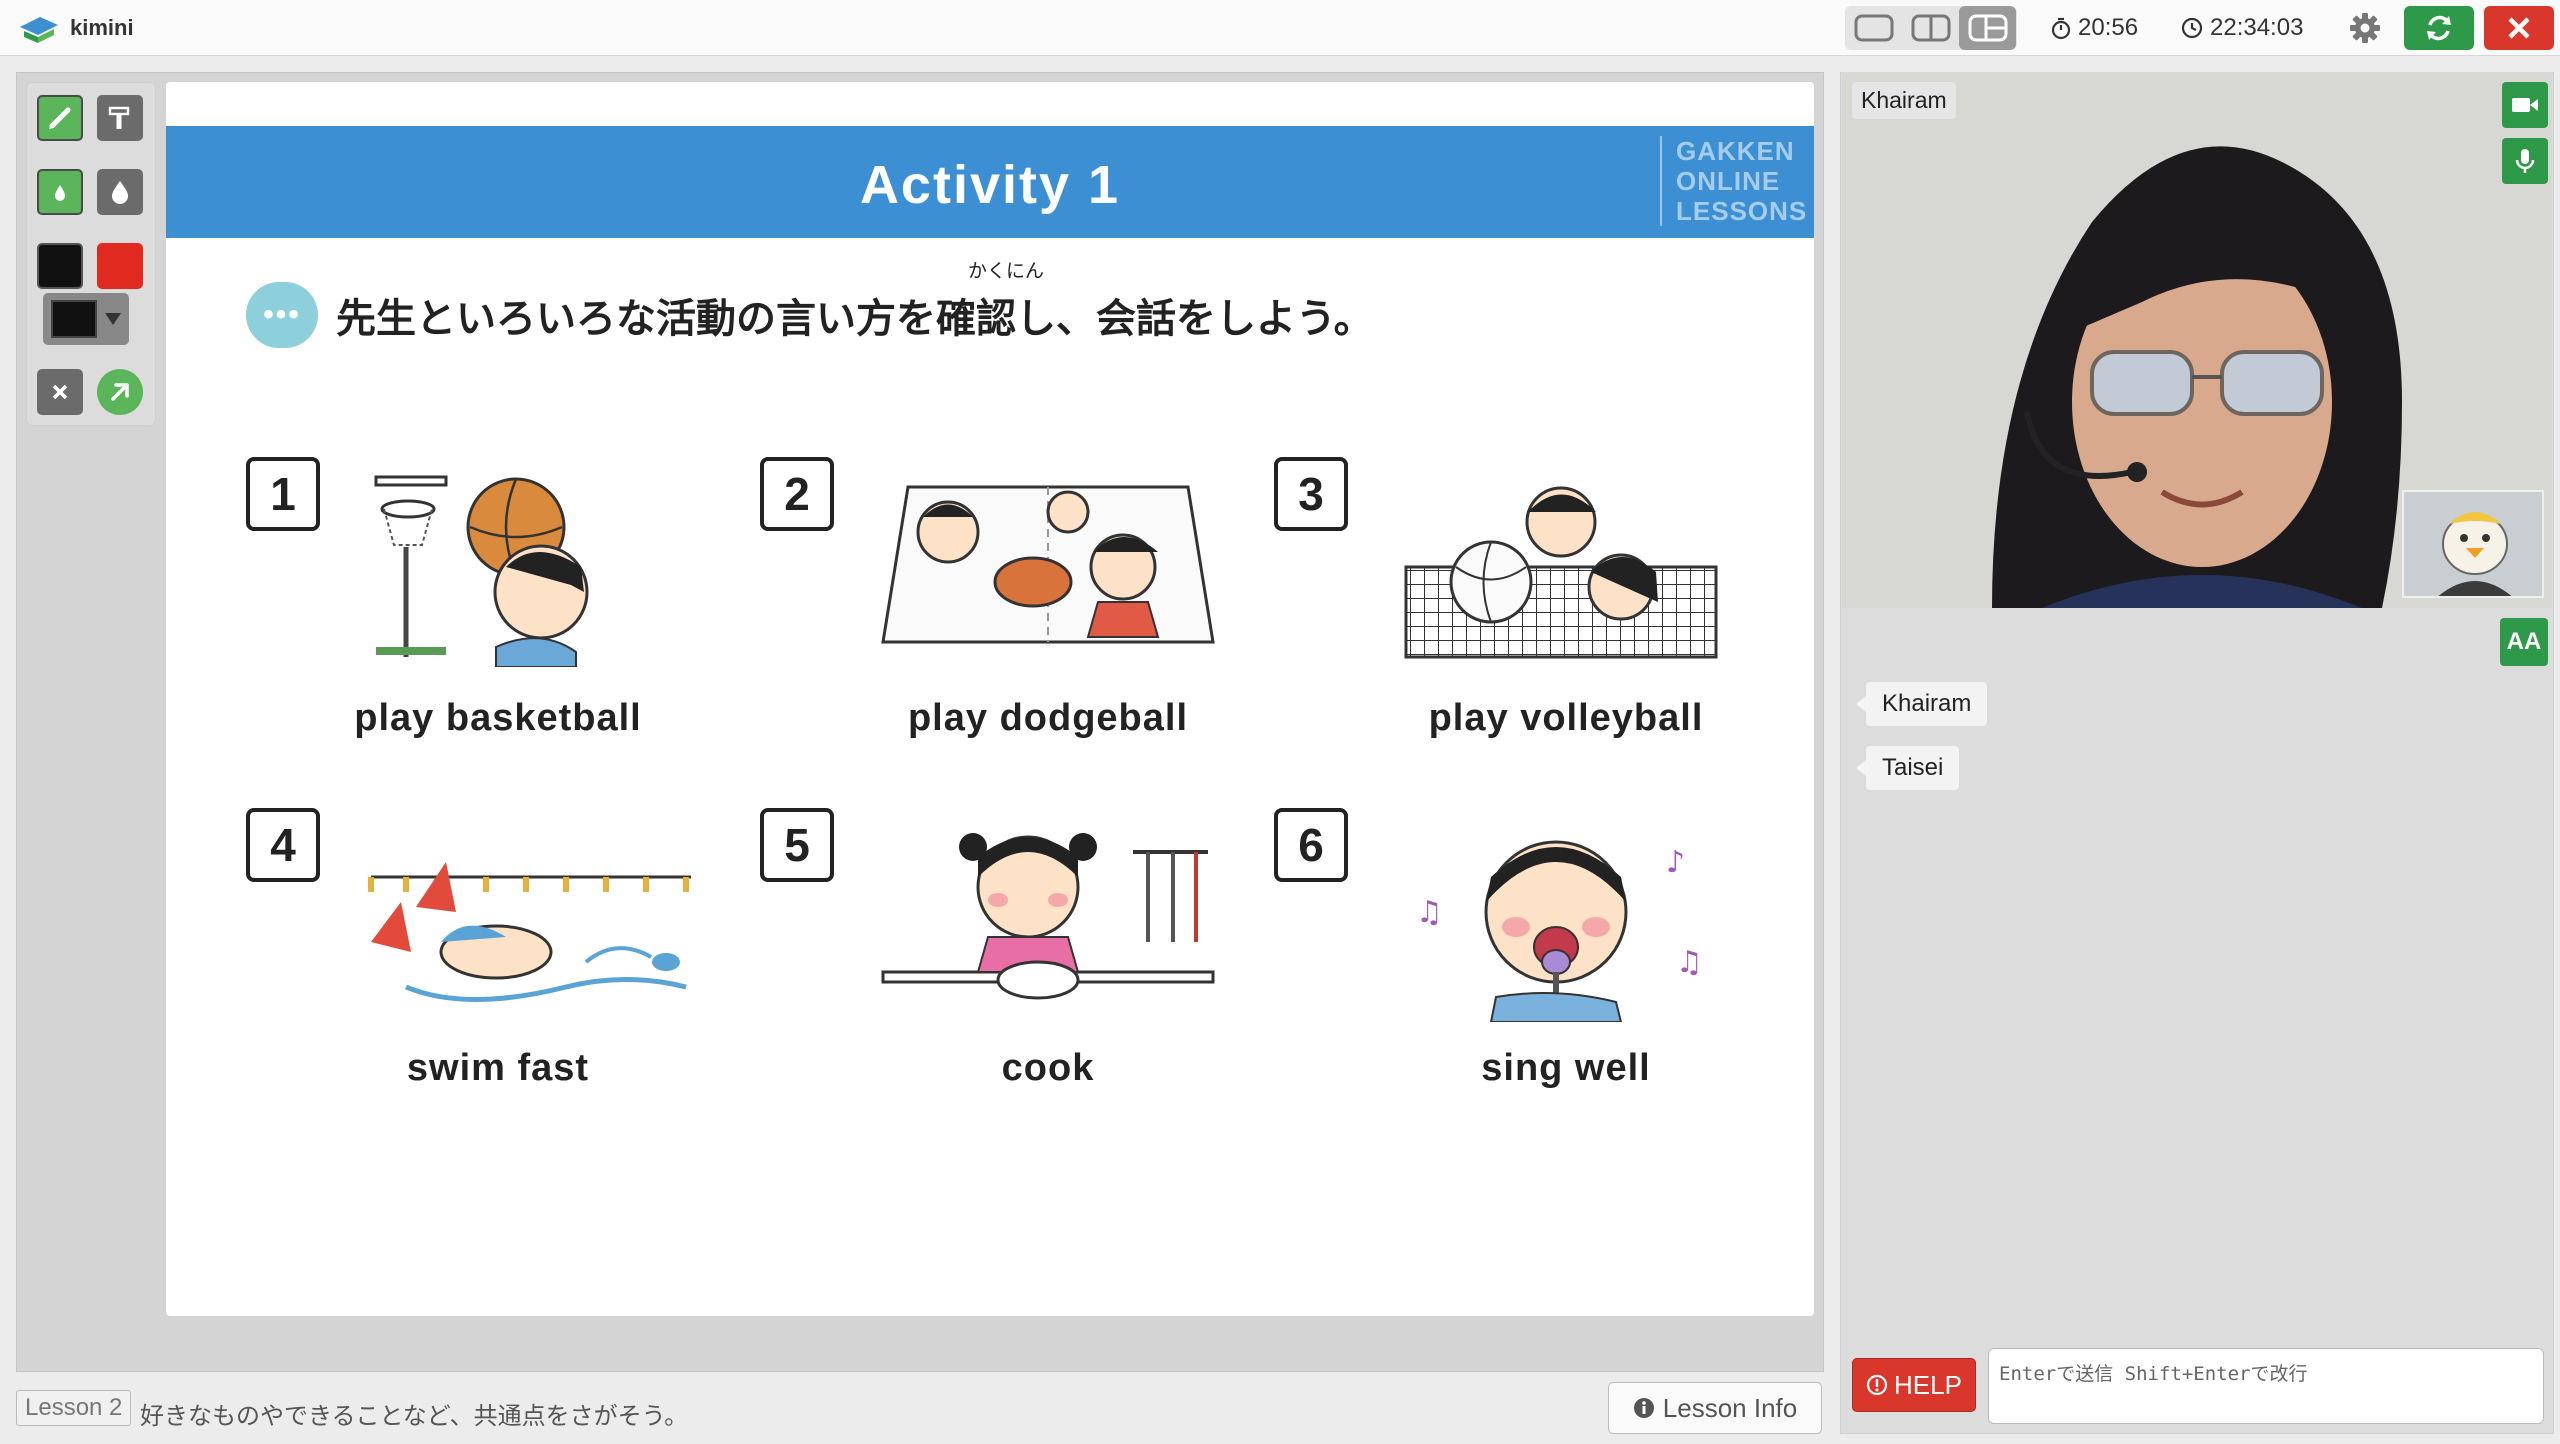 The image size is (2560, 1444). I want to click on instruction-ruby: かくにん, so click(1006, 271).